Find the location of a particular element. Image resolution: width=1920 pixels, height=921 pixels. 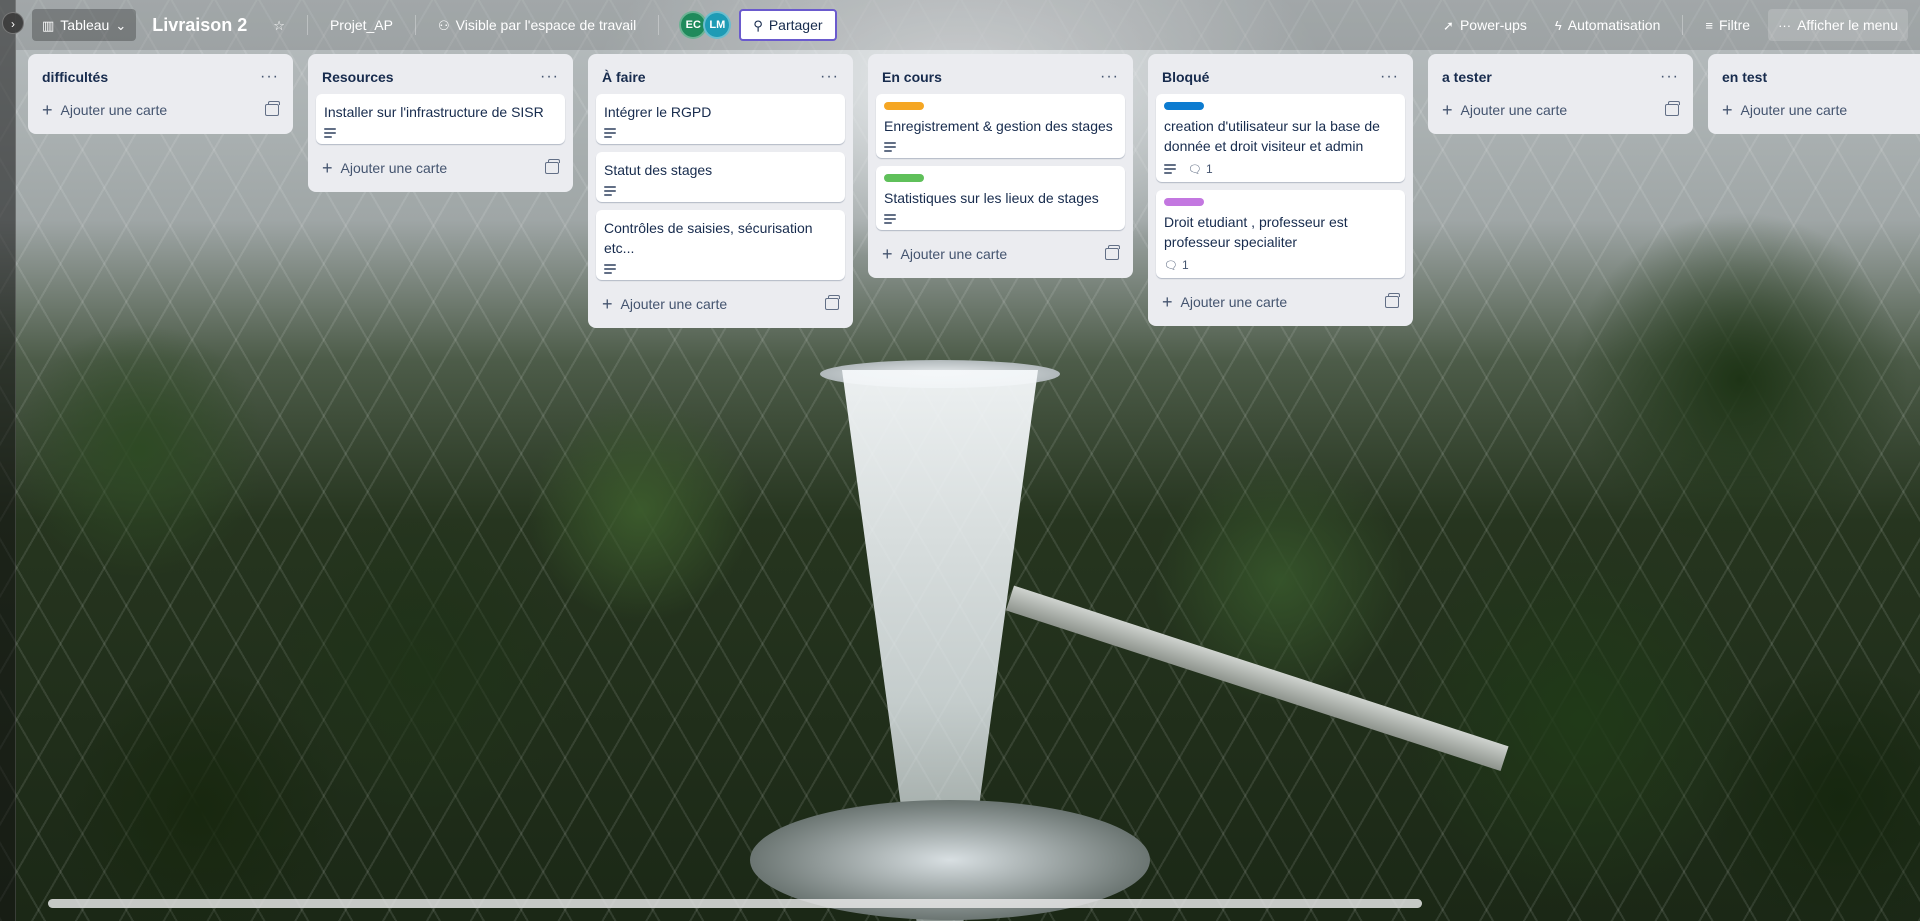

filter-label: Filtre is located at coordinates (1734, 25).